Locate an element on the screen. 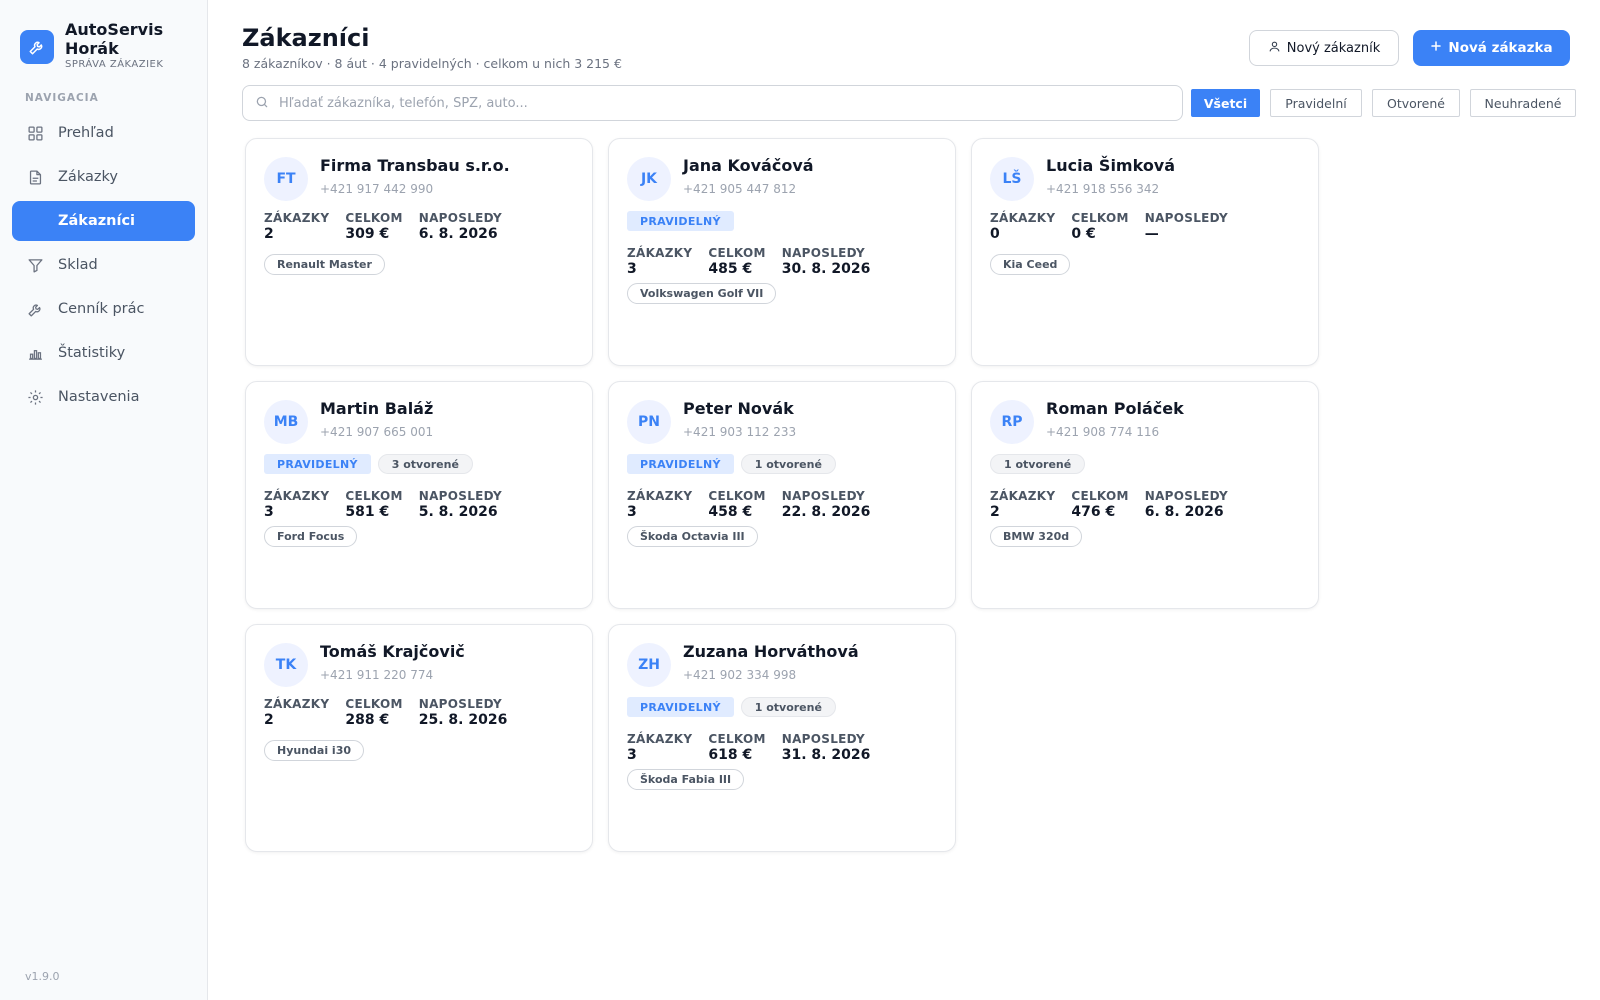 This screenshot has width=1600, height=1000. stat-last: NAPOSLEDY 22. 8. 2026 is located at coordinates (826, 504).